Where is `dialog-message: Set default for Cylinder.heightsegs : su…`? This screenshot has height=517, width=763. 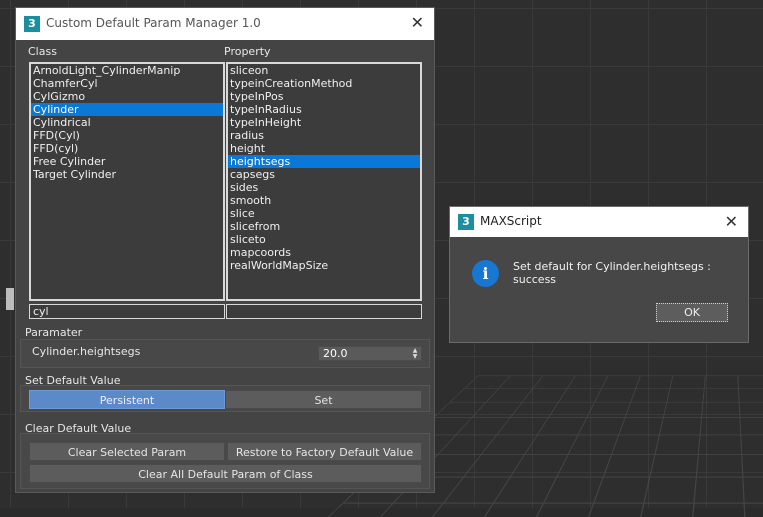 dialog-message: Set default for Cylinder.heightsegs : su… is located at coordinates (612, 273).